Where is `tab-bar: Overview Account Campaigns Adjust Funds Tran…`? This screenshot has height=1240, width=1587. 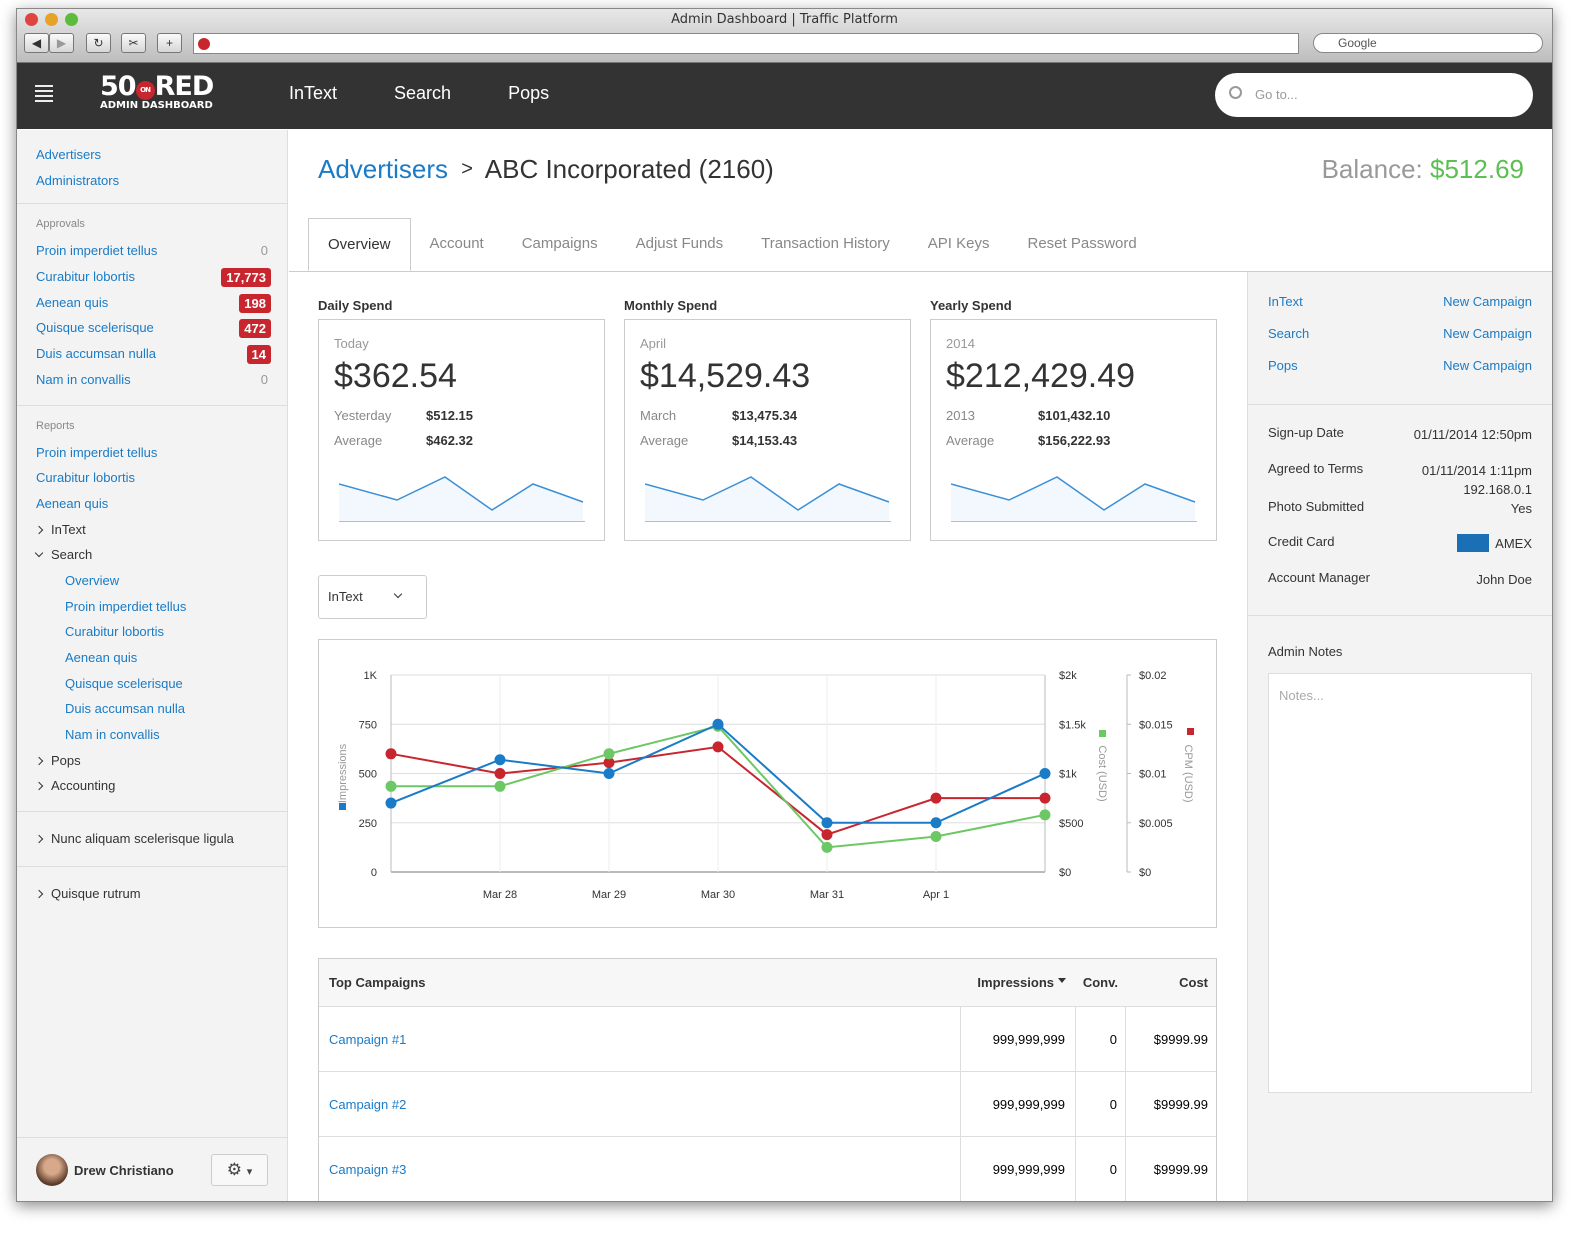 tab-bar: Overview Account Campaigns Adjust Funds Tran… is located at coordinates (920, 245).